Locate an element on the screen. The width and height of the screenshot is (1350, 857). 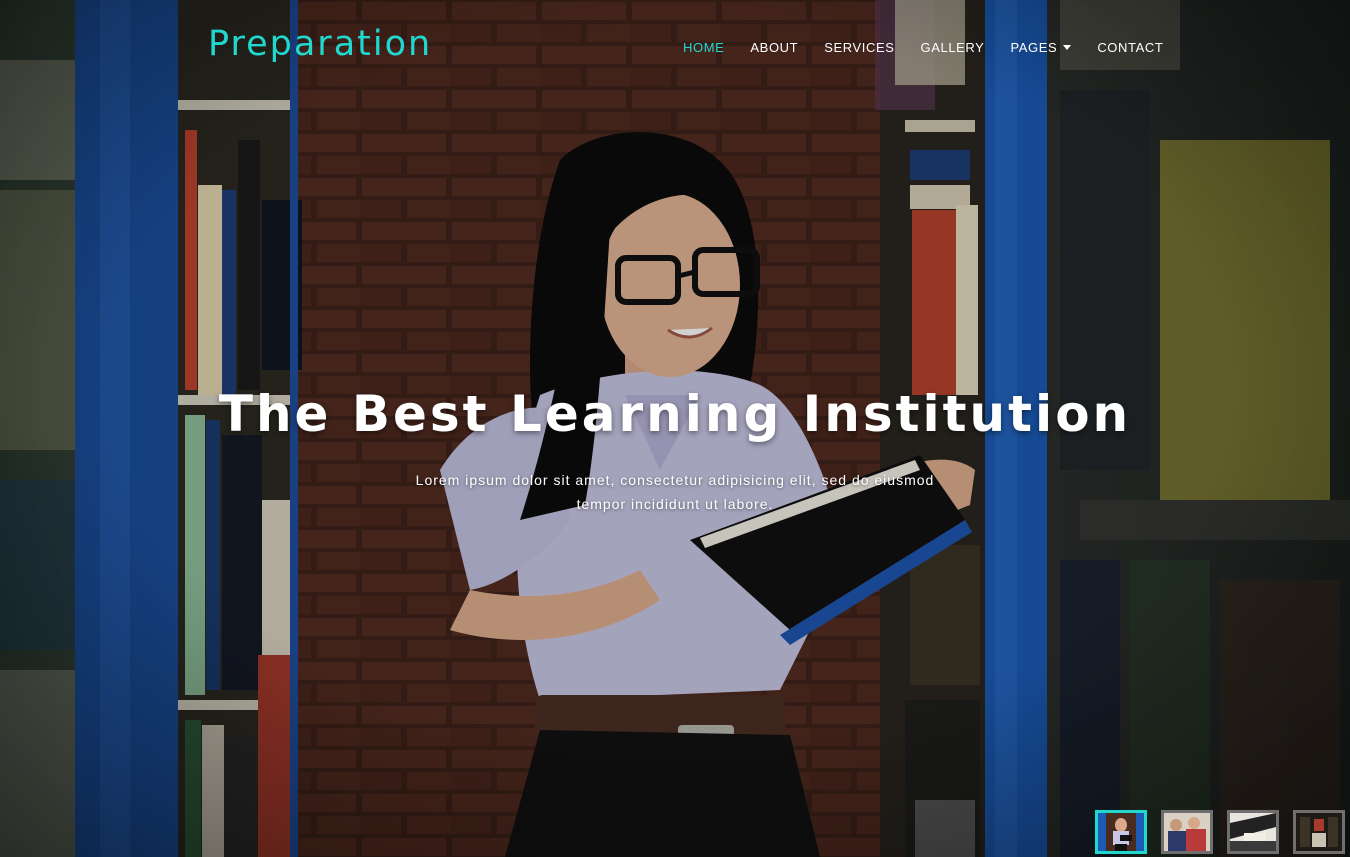
nav-about: ABOUT is located at coordinates (774, 47).